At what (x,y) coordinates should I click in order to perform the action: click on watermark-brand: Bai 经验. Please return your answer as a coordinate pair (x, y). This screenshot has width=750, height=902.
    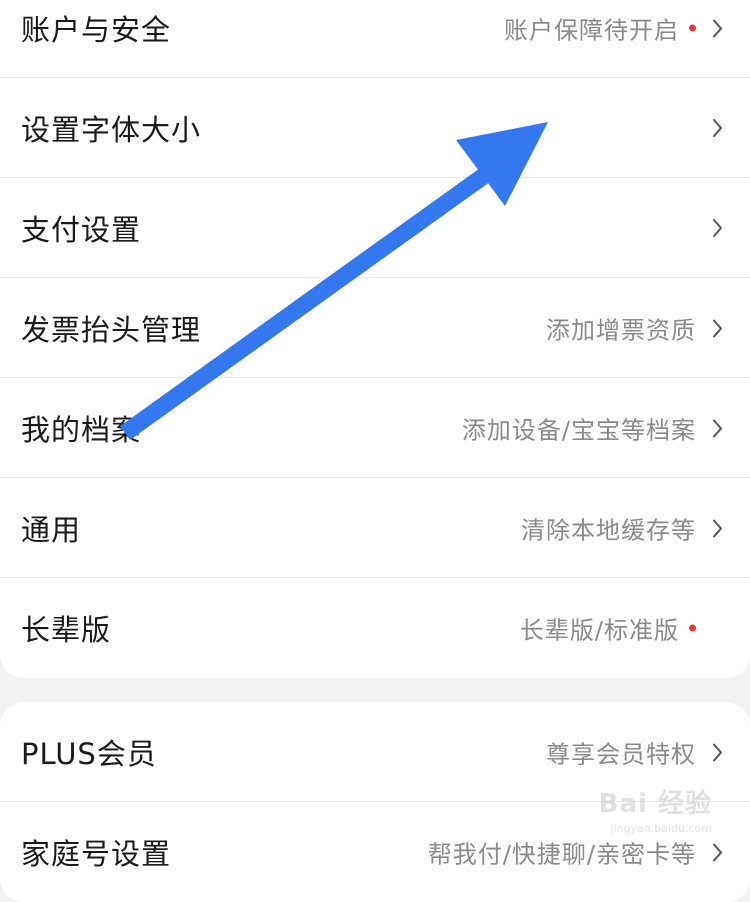
    Looking at the image, I should click on (655, 804).